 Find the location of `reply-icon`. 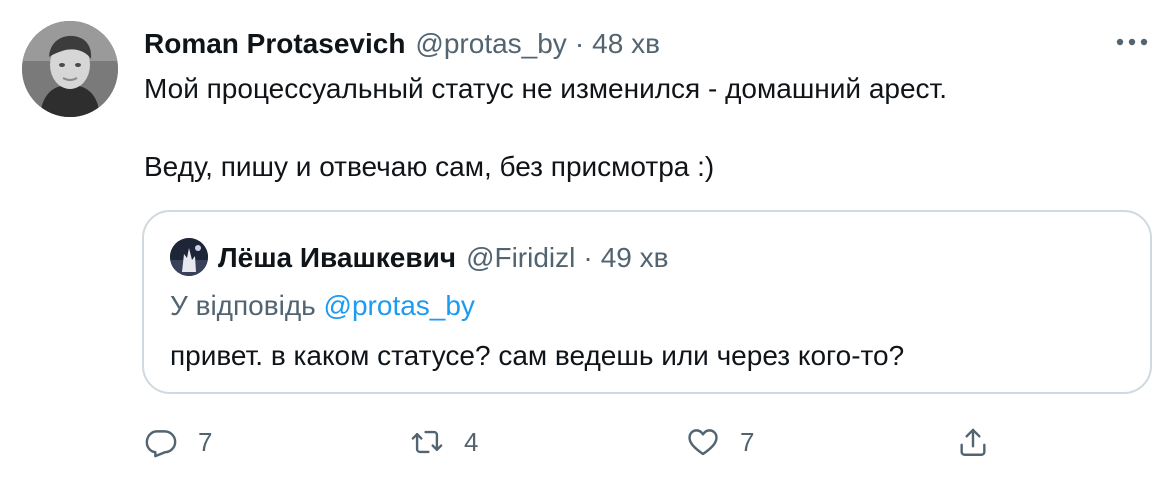

reply-icon is located at coordinates (161, 444).